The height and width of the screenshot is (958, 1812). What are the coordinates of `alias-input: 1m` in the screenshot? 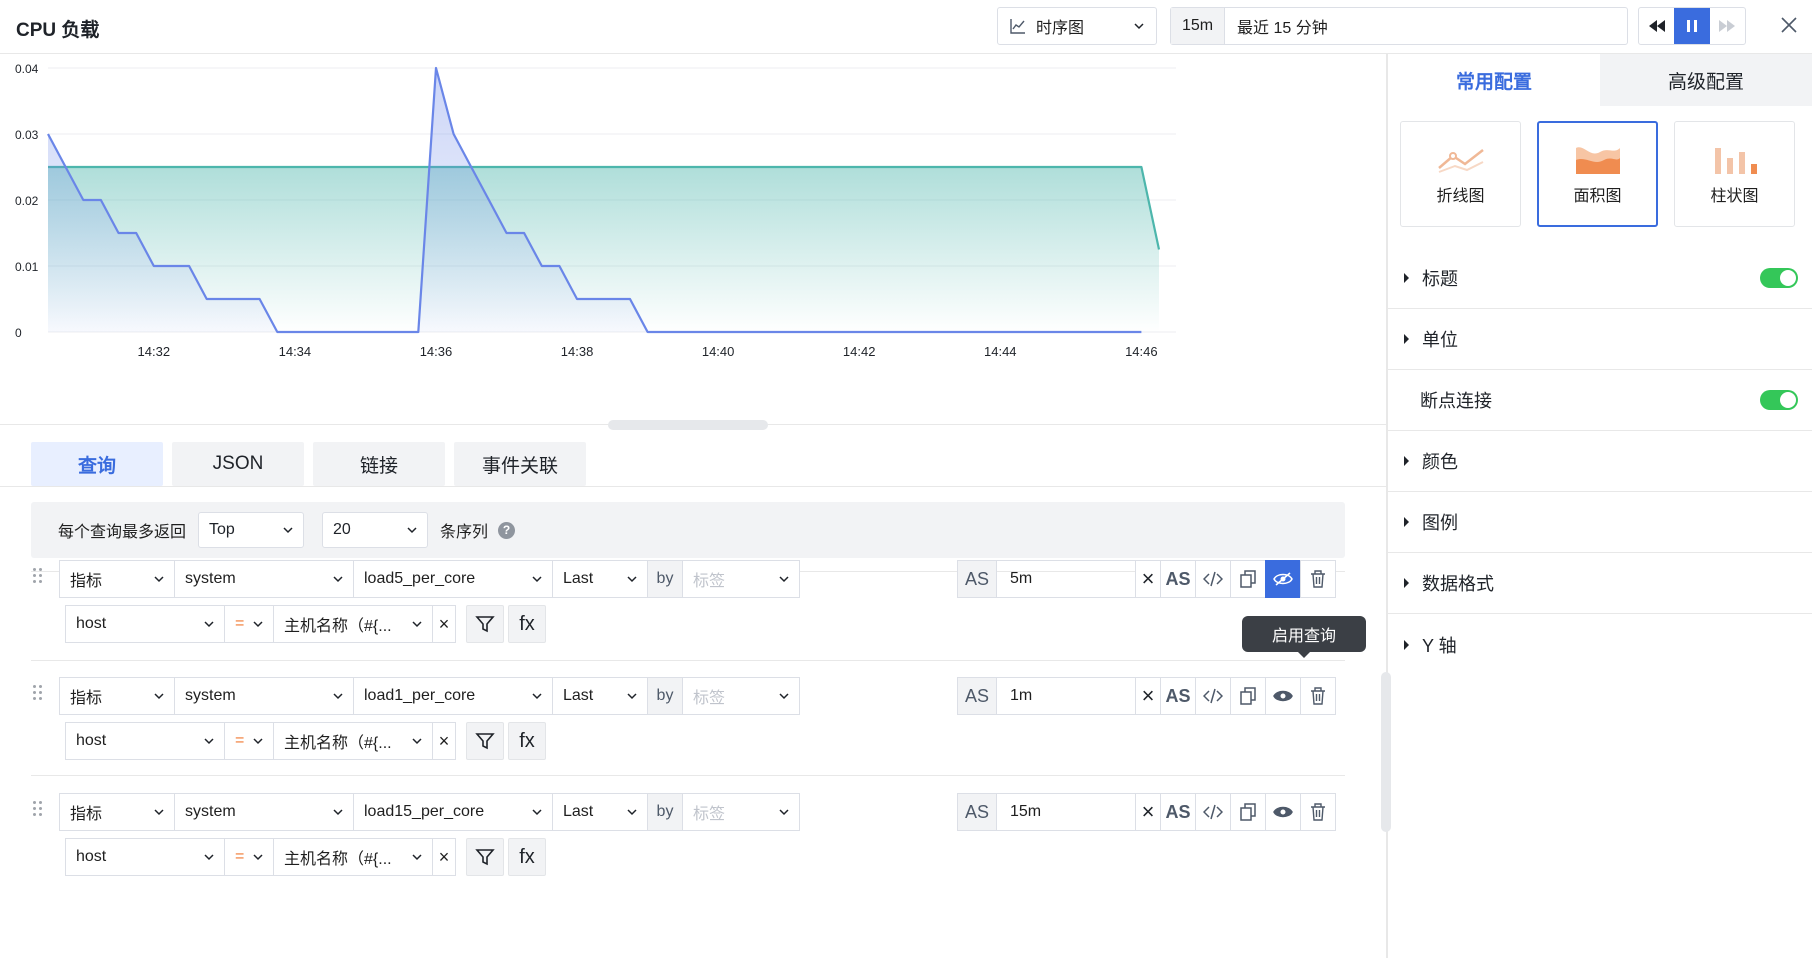 It's located at (1066, 696).